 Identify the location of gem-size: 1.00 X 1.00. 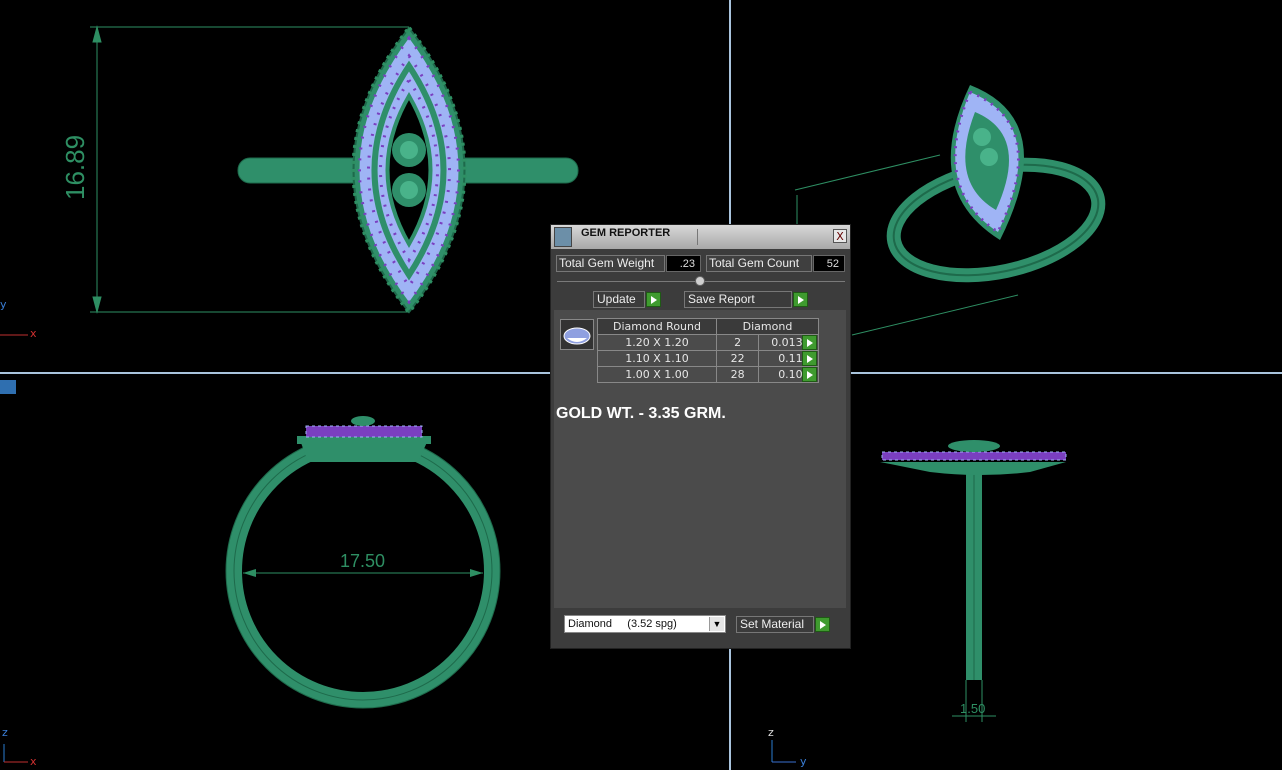
(657, 374).